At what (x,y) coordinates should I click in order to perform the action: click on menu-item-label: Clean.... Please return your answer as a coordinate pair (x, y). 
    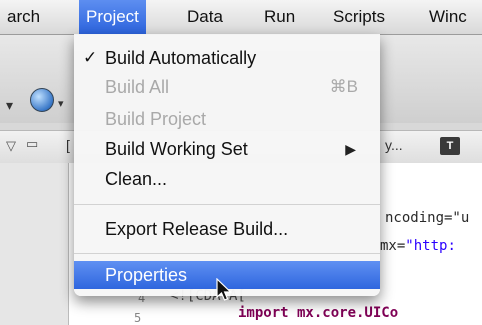
    Looking at the image, I should click on (136, 179).